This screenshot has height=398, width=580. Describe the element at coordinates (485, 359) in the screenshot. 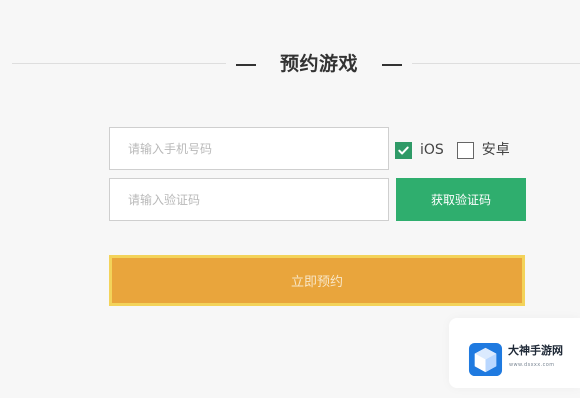

I see `cube-logo-icon` at that location.